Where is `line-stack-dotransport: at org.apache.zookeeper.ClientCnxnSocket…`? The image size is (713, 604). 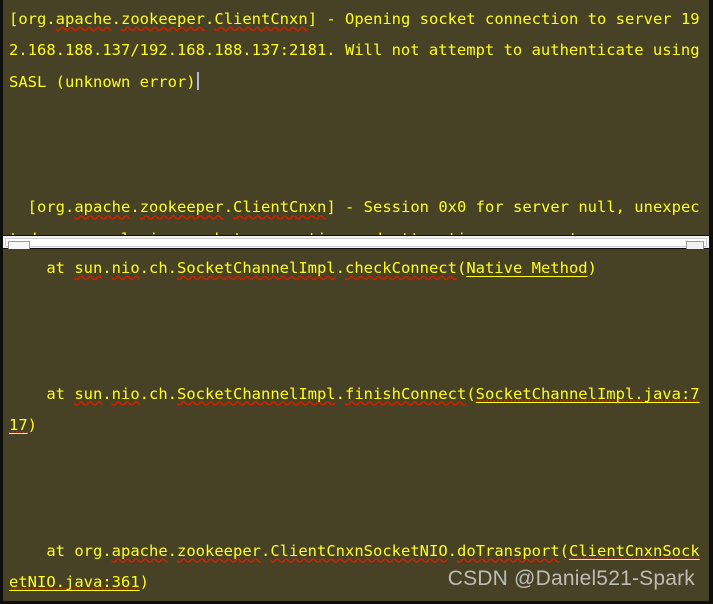 line-stack-dotransport: at org.apache.zookeeper.ClientCnxnSocket… is located at coordinates (358, 567).